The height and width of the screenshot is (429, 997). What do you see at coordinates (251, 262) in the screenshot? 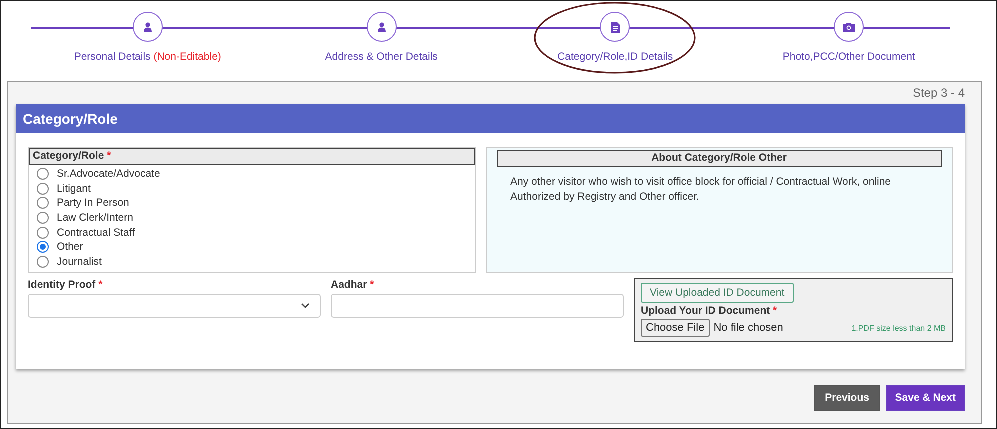
I see `radio-option: Journalist` at bounding box center [251, 262].